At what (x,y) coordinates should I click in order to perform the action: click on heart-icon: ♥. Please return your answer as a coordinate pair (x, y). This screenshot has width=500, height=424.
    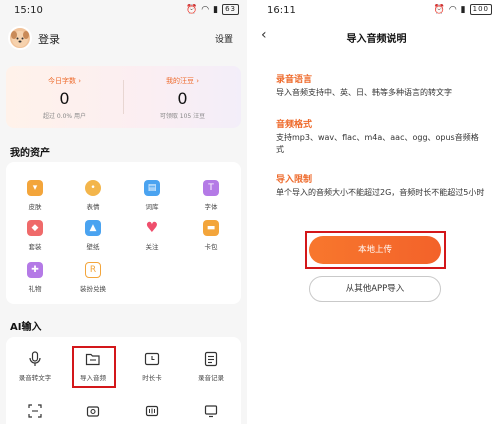
    Looking at the image, I should click on (152, 228).